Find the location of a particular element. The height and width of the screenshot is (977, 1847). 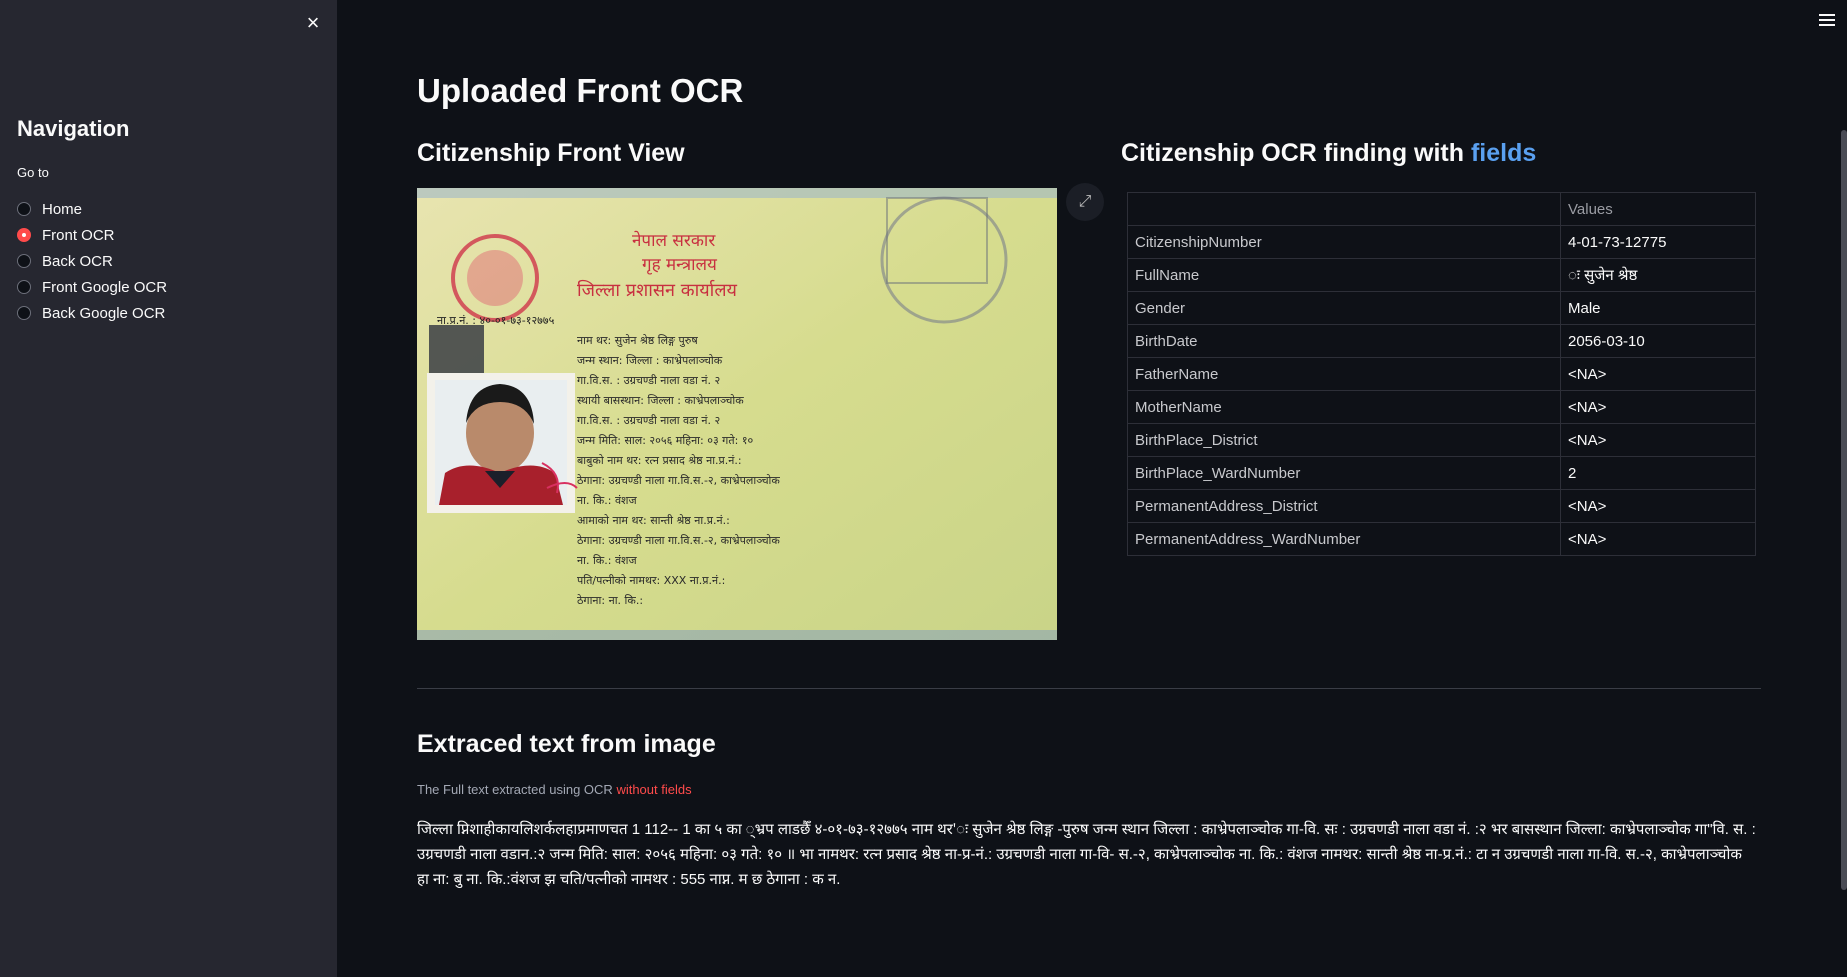

image-section-title: Citizenship Front View is located at coordinates (551, 153).